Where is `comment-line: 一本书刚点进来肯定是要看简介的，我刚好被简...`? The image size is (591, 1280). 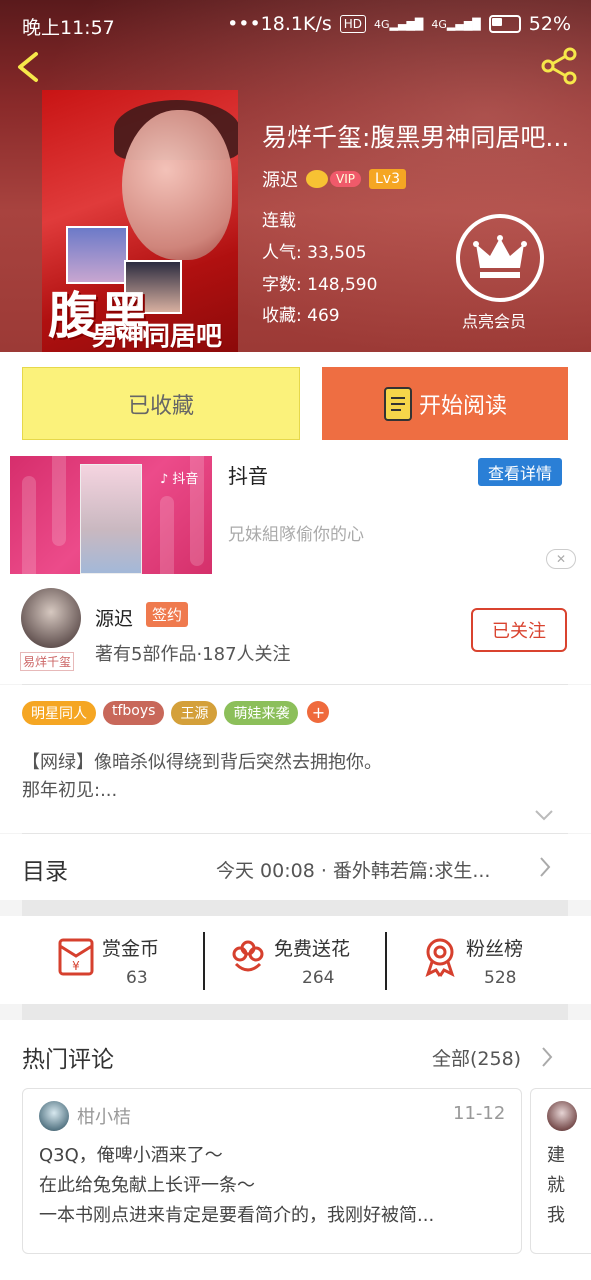
comment-line: 一本书刚点进来肯定是要看简介的，我刚好被简... is located at coordinates (237, 1215).